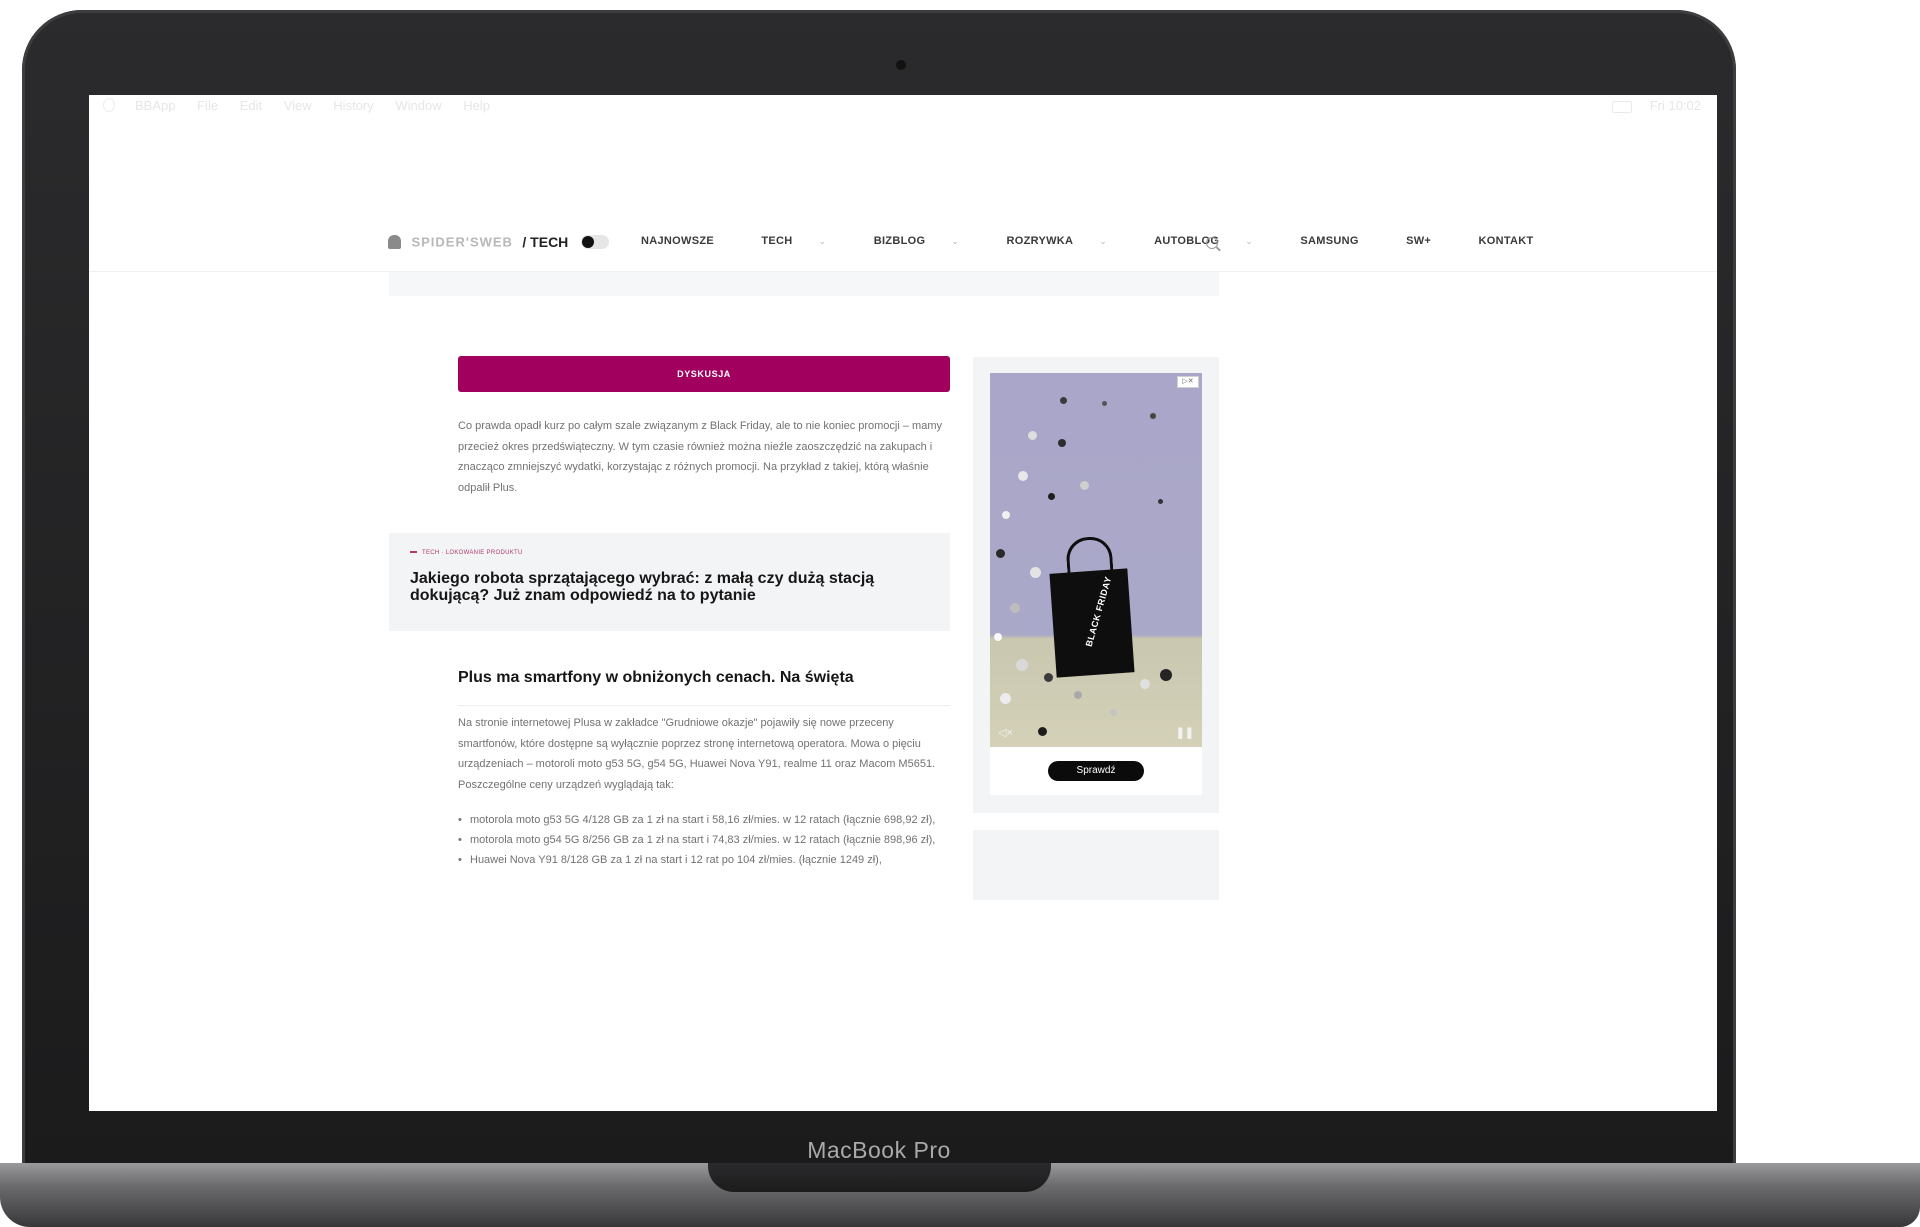 This screenshot has height=1227, width=1920. Describe the element at coordinates (1098, 611) in the screenshot. I see `bag-print: BLACK FRIDAY` at that location.